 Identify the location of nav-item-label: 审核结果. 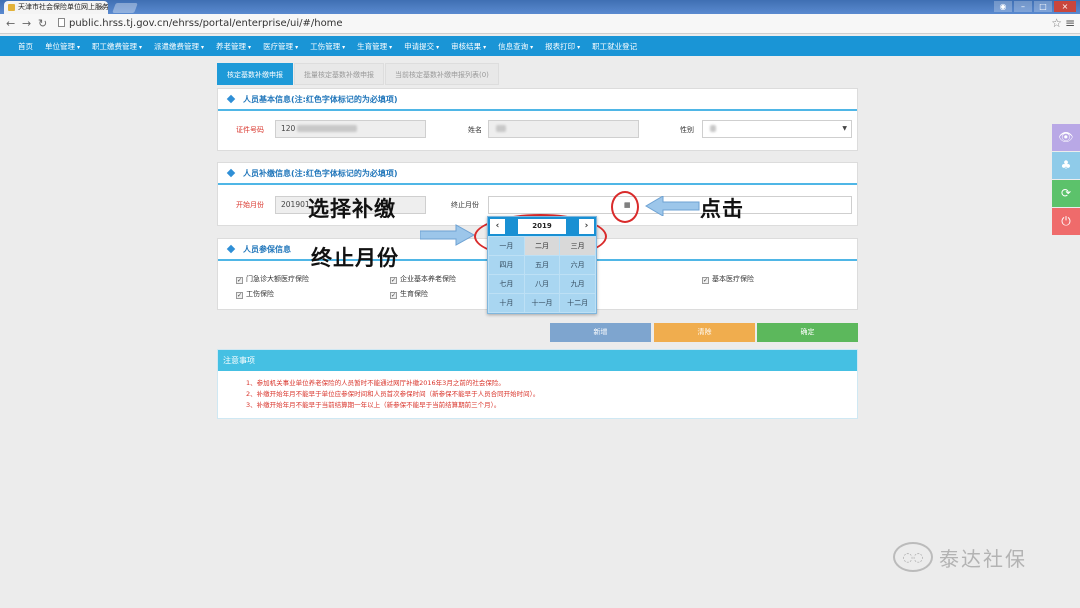
(466, 46).